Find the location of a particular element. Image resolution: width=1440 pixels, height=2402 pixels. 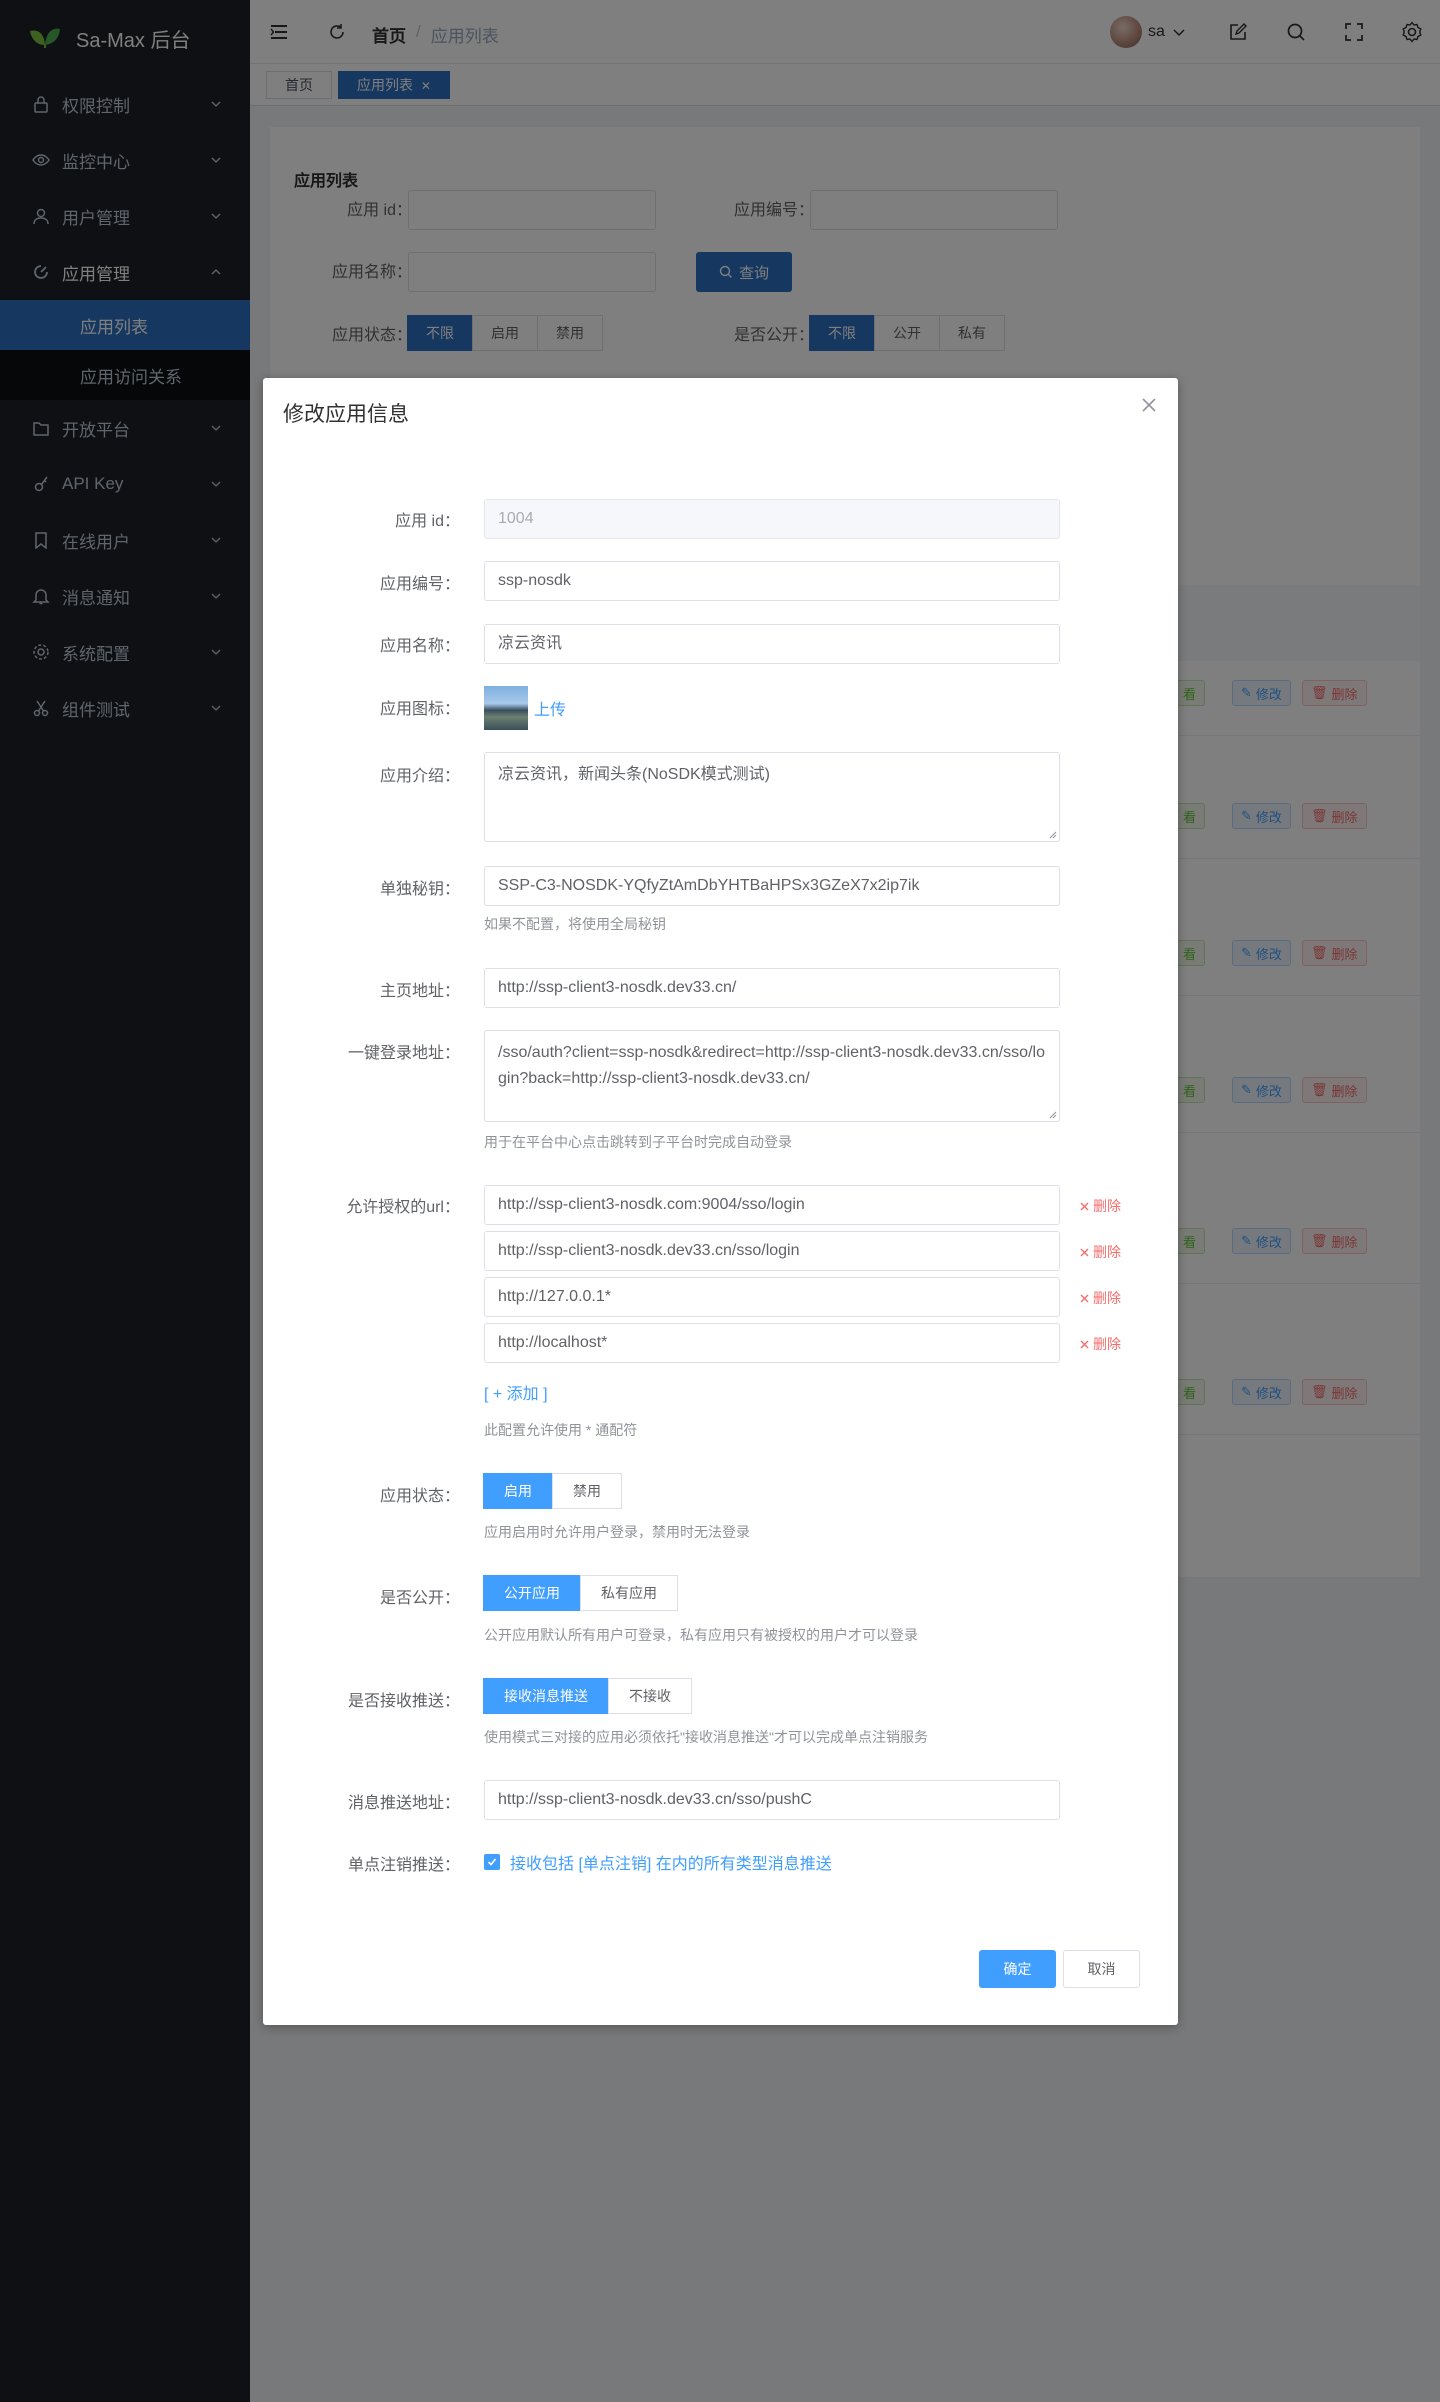

app-name-input: 凉云资讯 is located at coordinates (772, 644).